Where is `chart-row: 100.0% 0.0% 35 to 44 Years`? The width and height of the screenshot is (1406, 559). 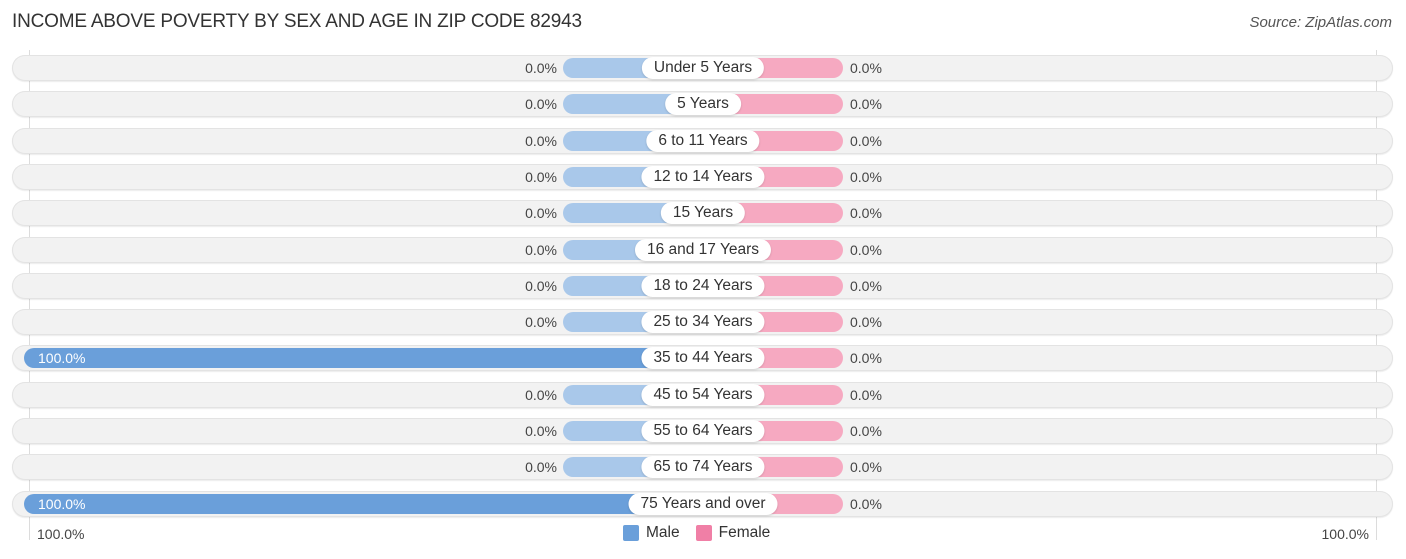 chart-row: 100.0% 0.0% 35 to 44 Years is located at coordinates (702, 358).